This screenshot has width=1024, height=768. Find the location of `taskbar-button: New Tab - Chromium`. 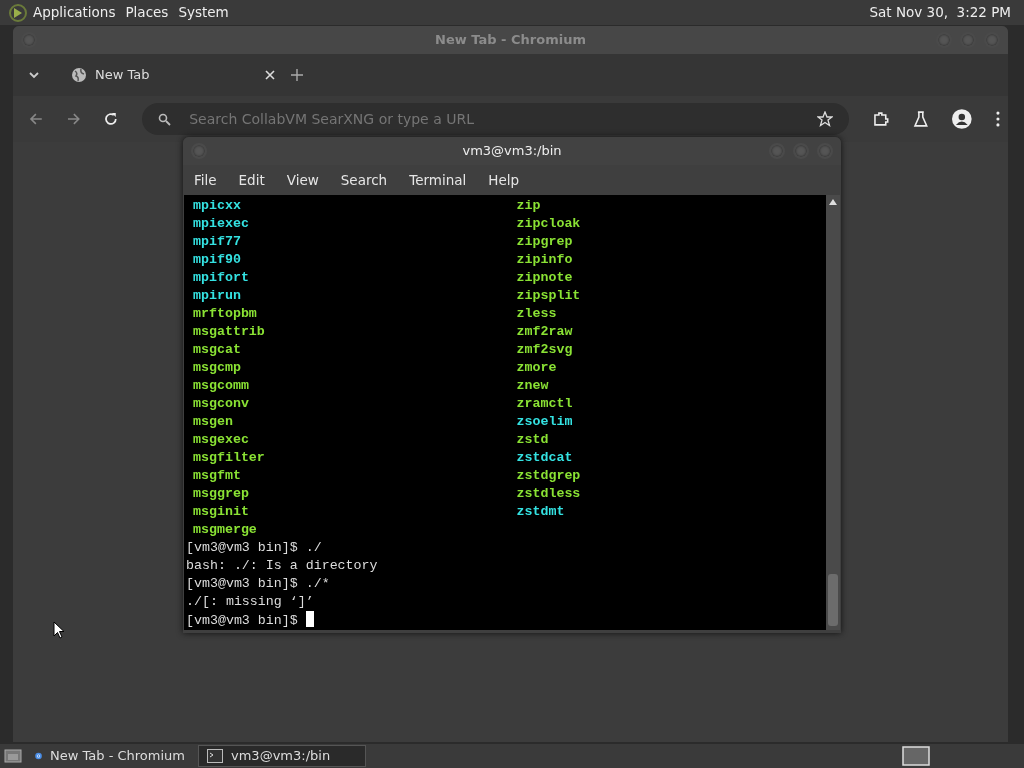

taskbar-button: New Tab - Chromium is located at coordinates (110, 756).